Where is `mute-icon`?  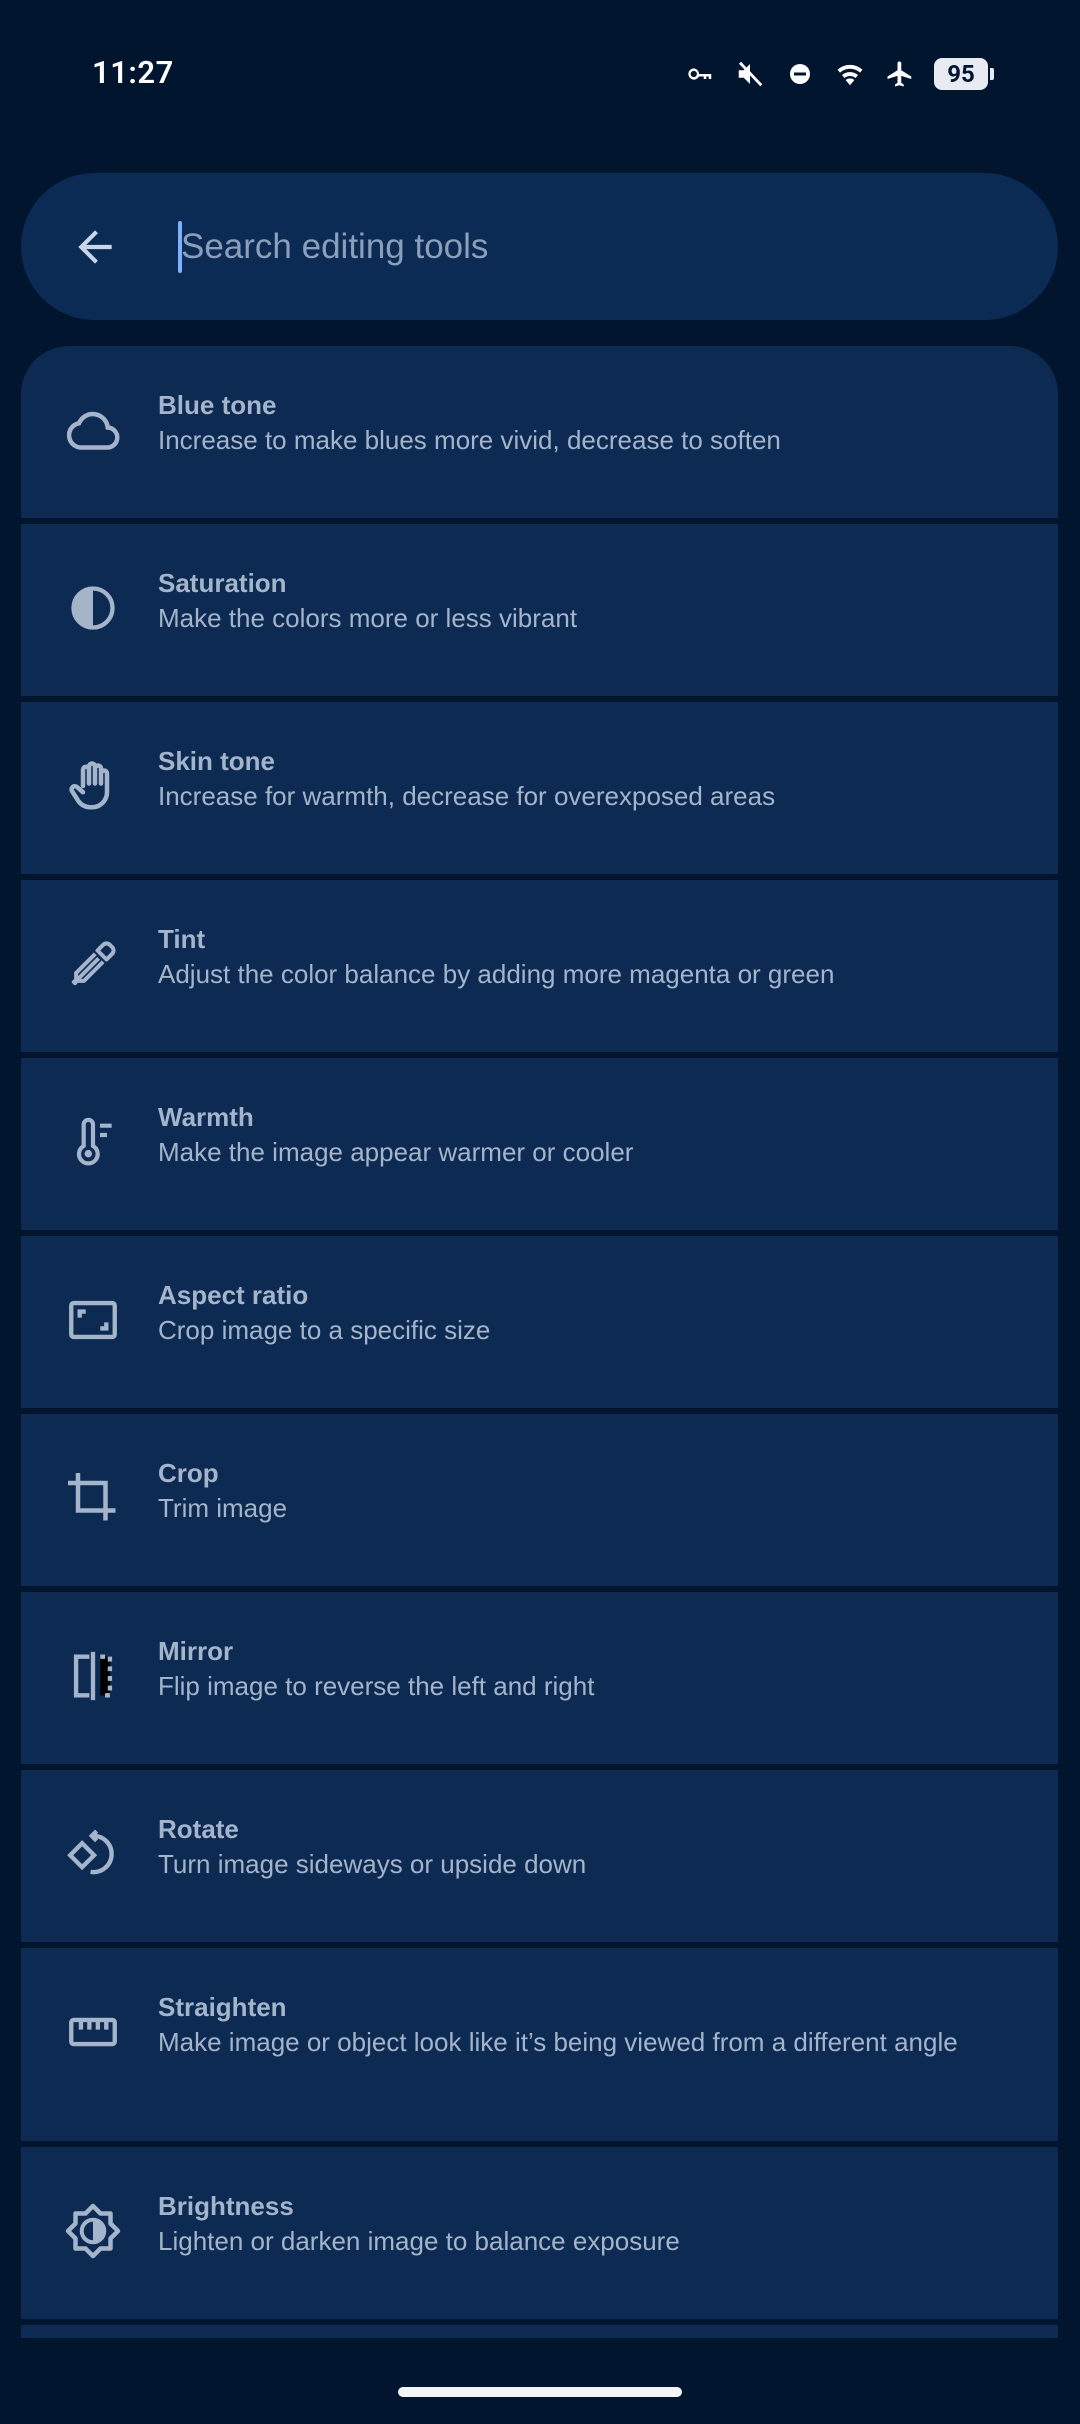
mute-icon is located at coordinates (750, 74).